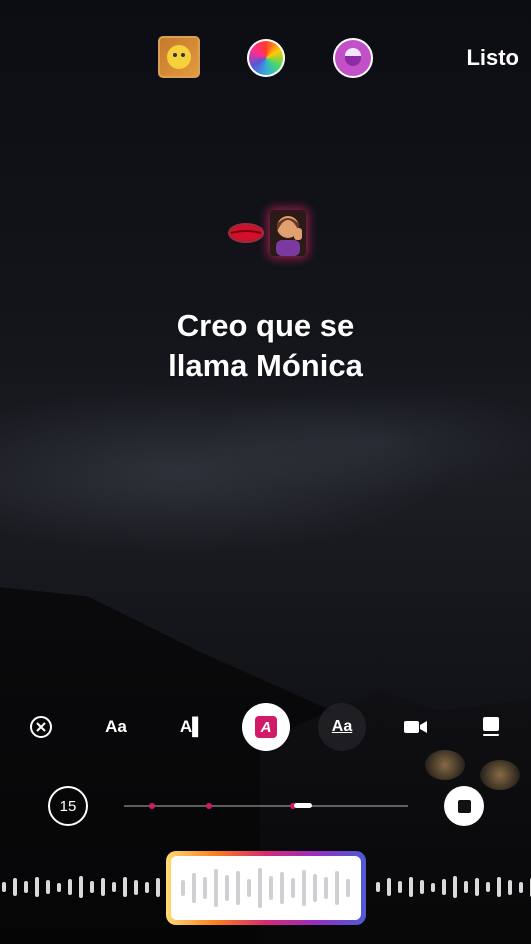  I want to click on text-style-label: A, so click(266, 727).